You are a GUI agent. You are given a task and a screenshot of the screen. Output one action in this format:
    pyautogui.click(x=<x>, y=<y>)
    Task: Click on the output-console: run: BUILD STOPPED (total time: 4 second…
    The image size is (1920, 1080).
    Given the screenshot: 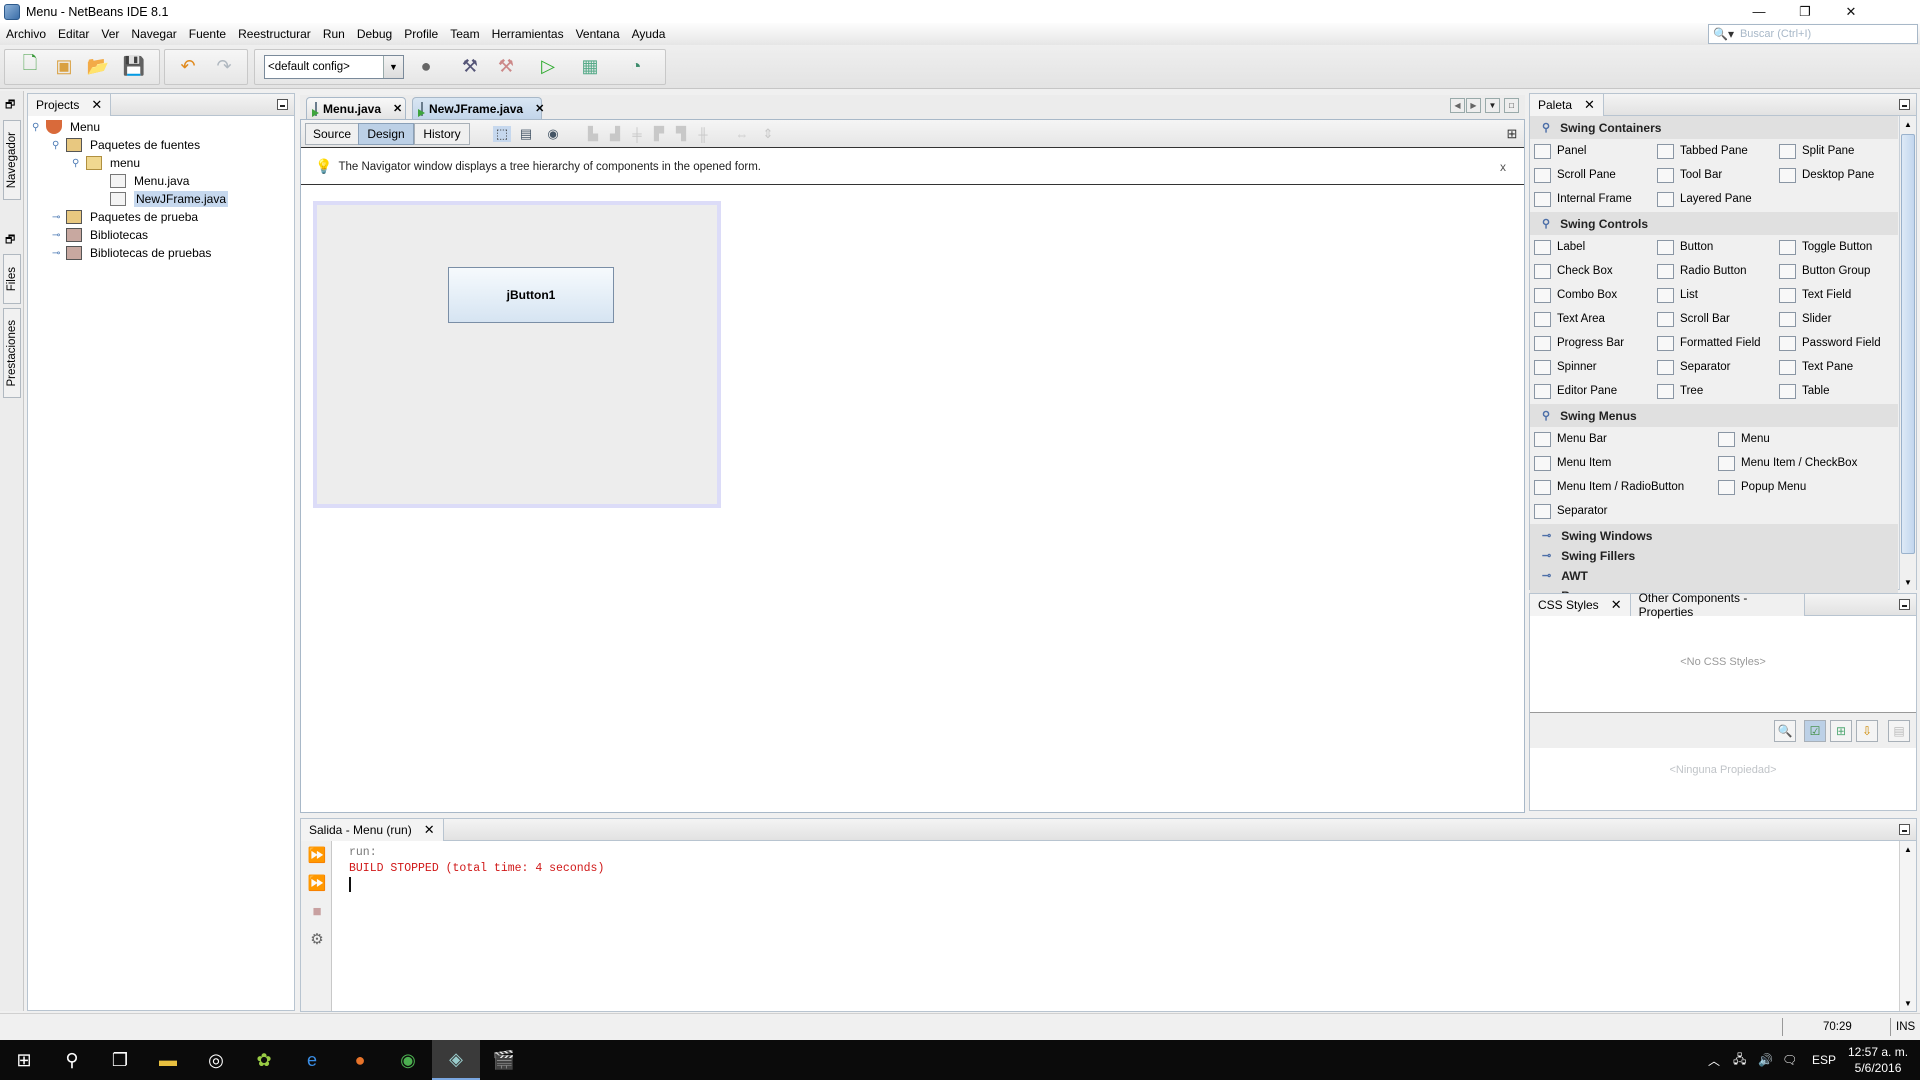 What is the action you would take?
    pyautogui.click(x=476, y=871)
    